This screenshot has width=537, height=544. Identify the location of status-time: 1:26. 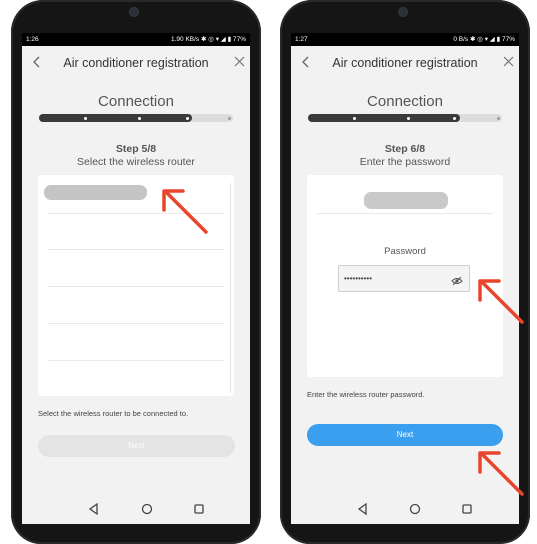
(32, 39).